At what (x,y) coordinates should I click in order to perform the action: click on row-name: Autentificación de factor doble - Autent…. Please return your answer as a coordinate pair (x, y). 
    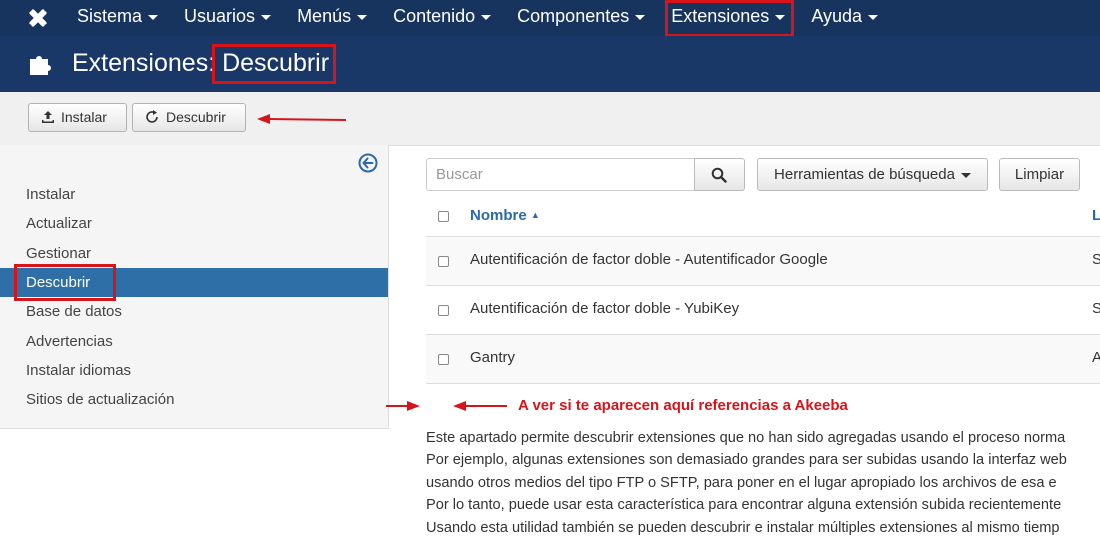
    Looking at the image, I should click on (649, 259).